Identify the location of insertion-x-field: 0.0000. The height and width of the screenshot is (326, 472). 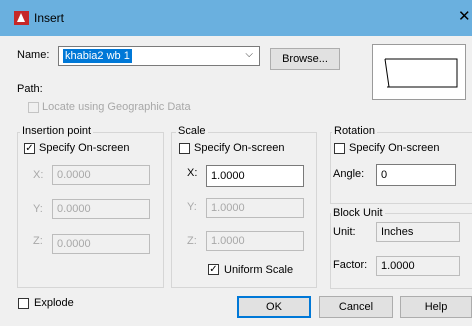
(101, 175).